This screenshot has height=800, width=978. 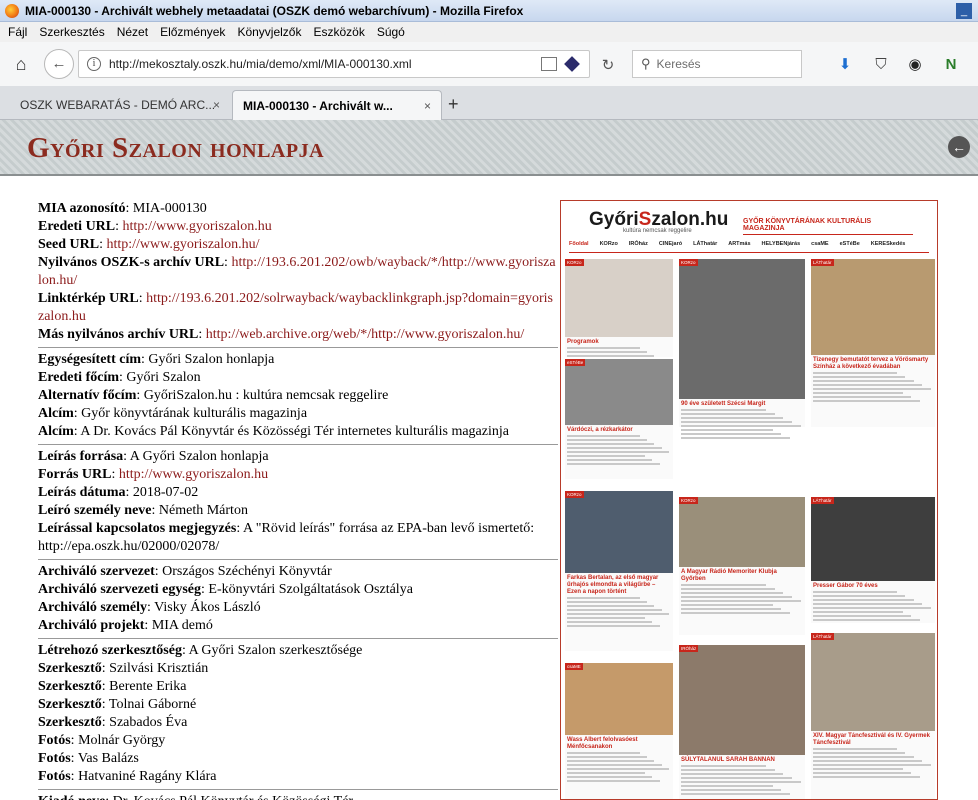 I want to click on menu-tools: Eszközök, so click(x=338, y=32).